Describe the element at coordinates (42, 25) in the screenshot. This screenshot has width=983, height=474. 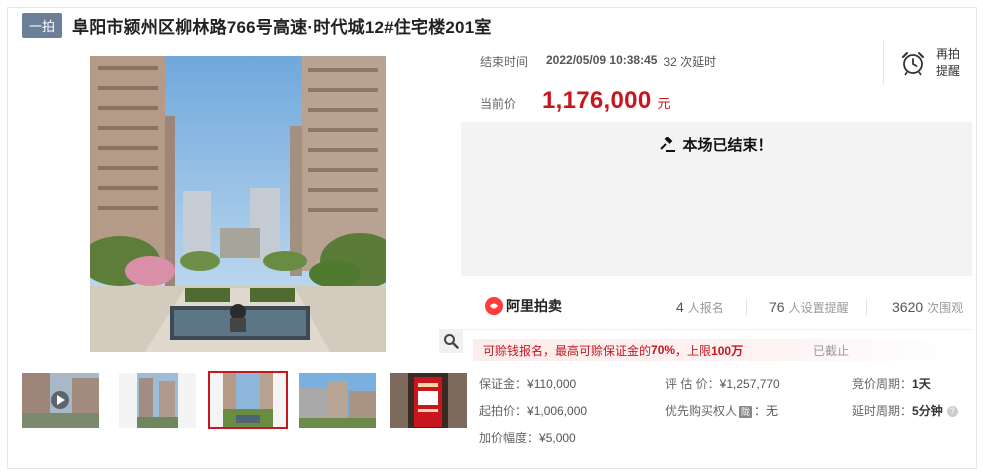
I see `auction-round-tag: 一拍` at that location.